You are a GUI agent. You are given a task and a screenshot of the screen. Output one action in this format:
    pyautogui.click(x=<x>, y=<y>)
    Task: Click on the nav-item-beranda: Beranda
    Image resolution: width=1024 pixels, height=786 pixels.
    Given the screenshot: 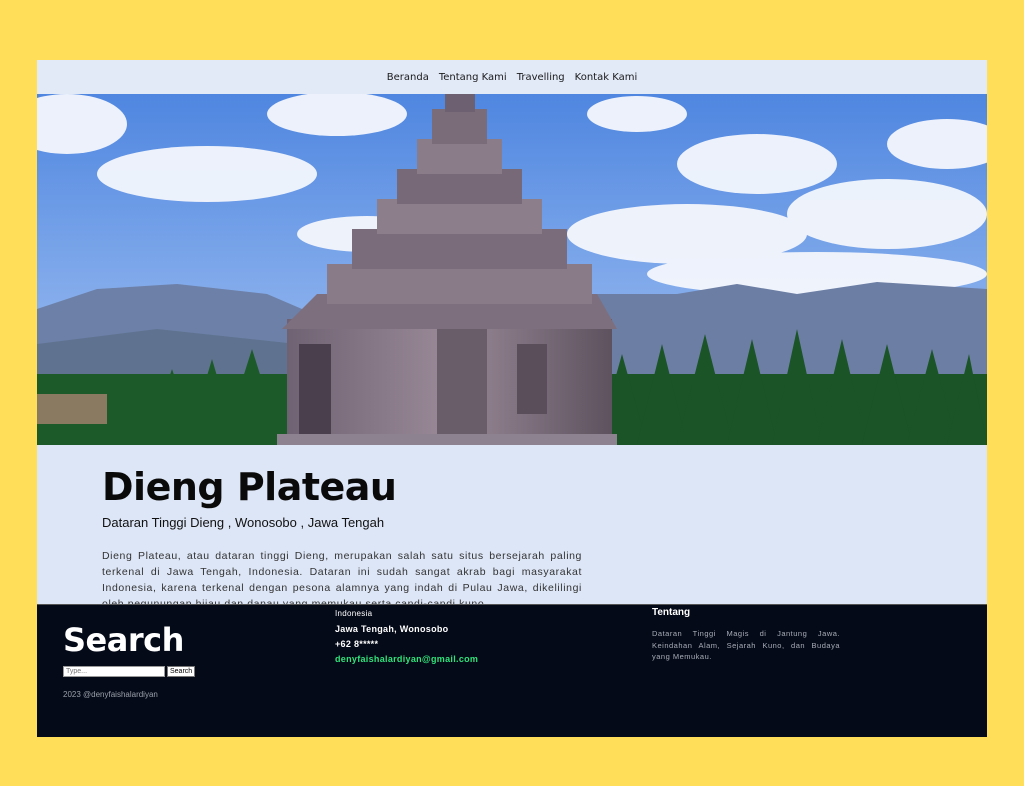 What is the action you would take?
    pyautogui.click(x=408, y=77)
    